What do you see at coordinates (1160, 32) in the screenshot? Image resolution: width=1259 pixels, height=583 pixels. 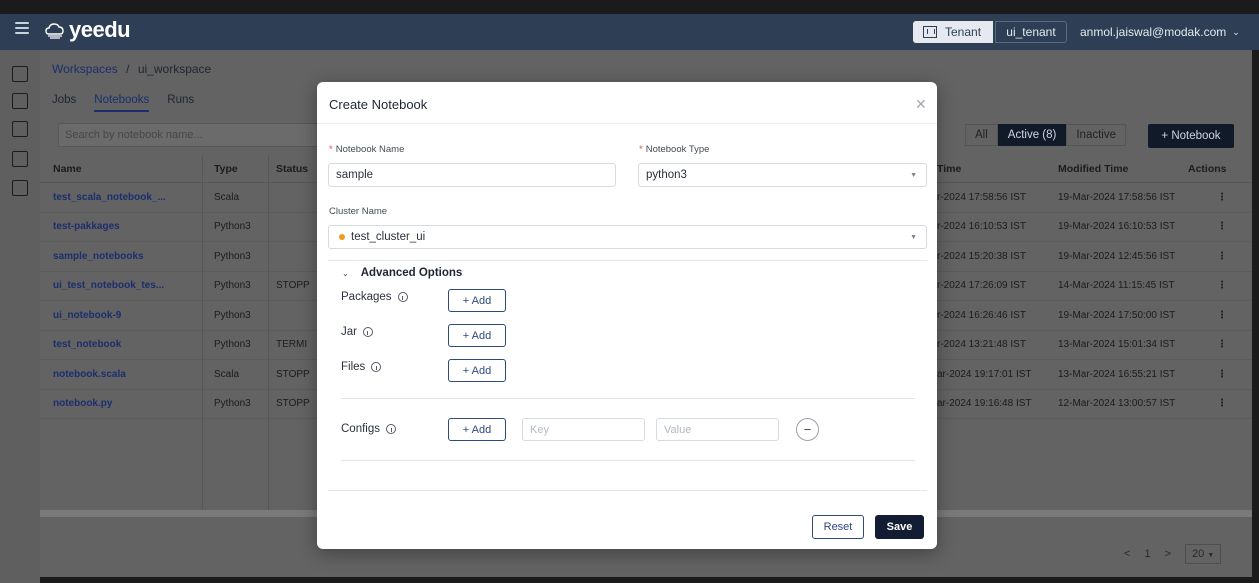 I see `user-menu: anmol.jaiswal@modak.com ⌄` at bounding box center [1160, 32].